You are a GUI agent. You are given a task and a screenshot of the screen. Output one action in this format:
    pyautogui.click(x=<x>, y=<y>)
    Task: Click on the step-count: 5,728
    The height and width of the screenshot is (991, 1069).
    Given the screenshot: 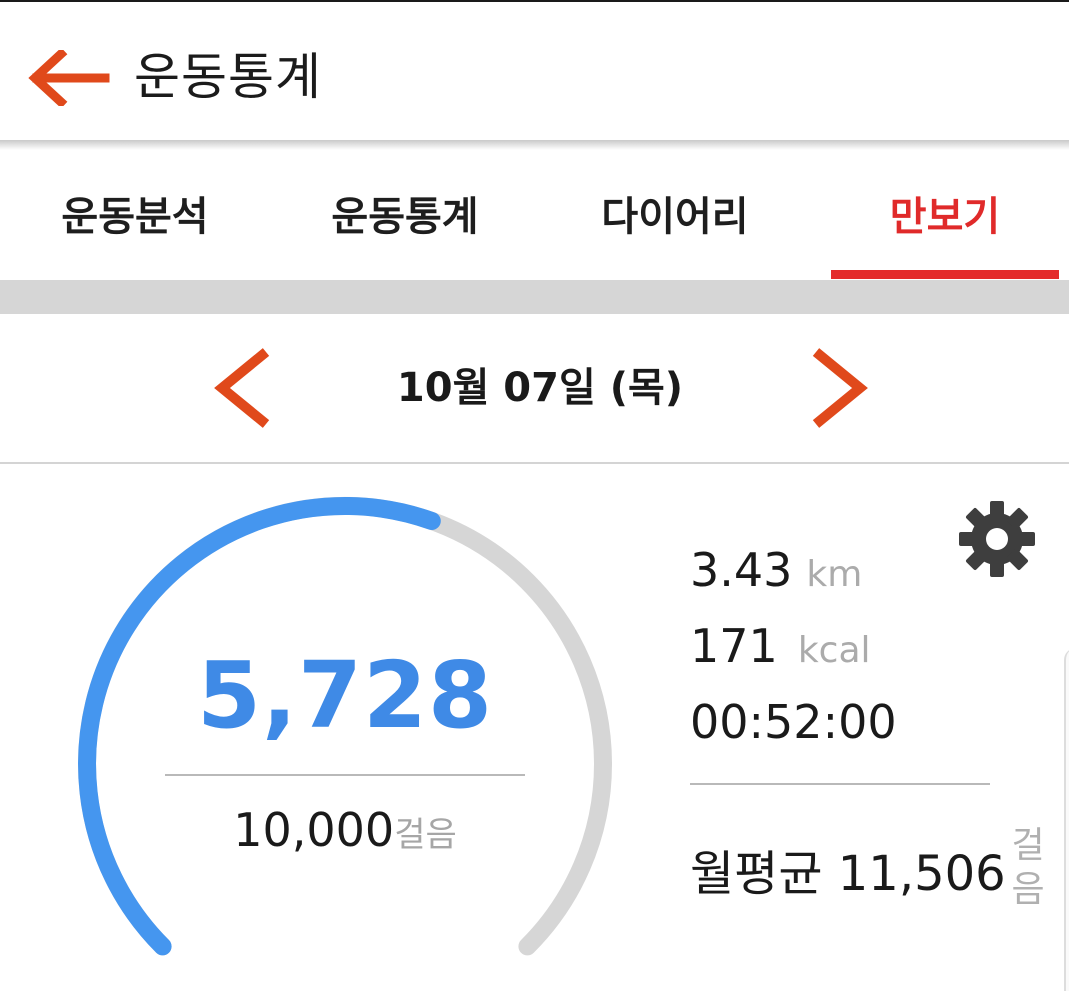 What is the action you would take?
    pyautogui.click(x=344, y=695)
    